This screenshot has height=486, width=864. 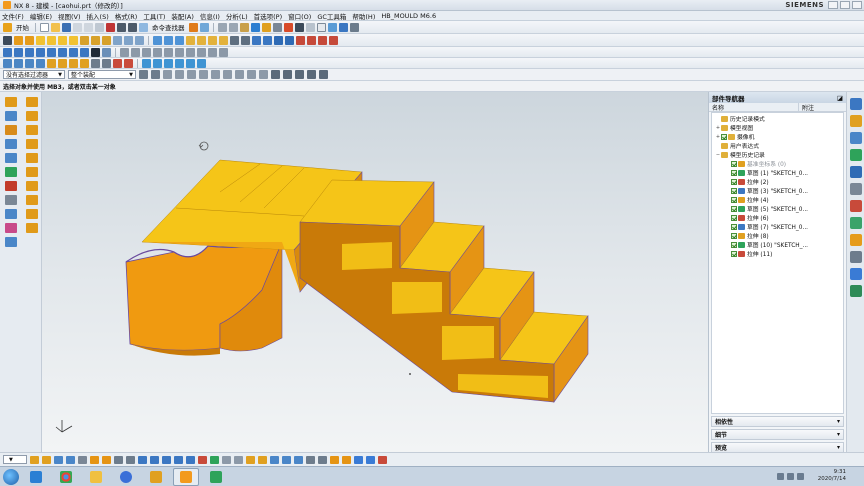 What do you see at coordinates (7, 52) in the screenshot?
I see `point-tool-icon` at bounding box center [7, 52].